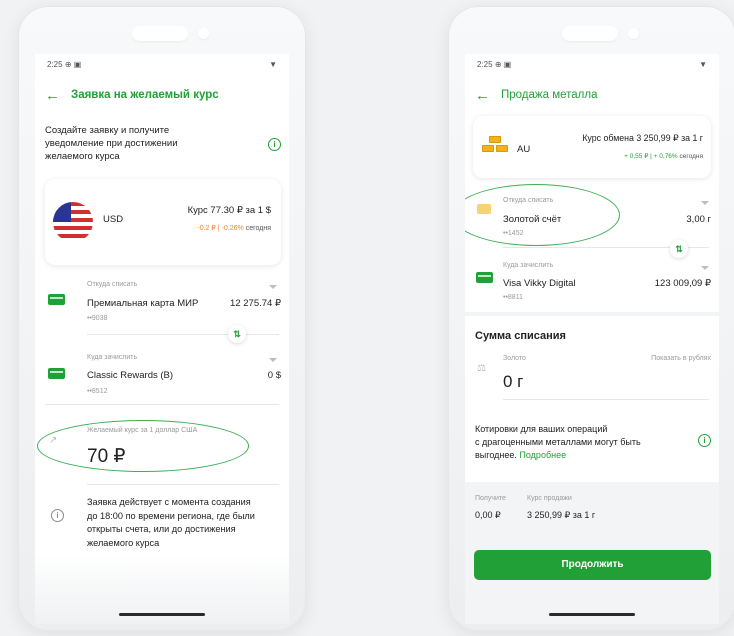 The image size is (734, 636). What do you see at coordinates (161, 529) in the screenshot?
I see `note-line: открыты счета, или до достижения` at bounding box center [161, 529].